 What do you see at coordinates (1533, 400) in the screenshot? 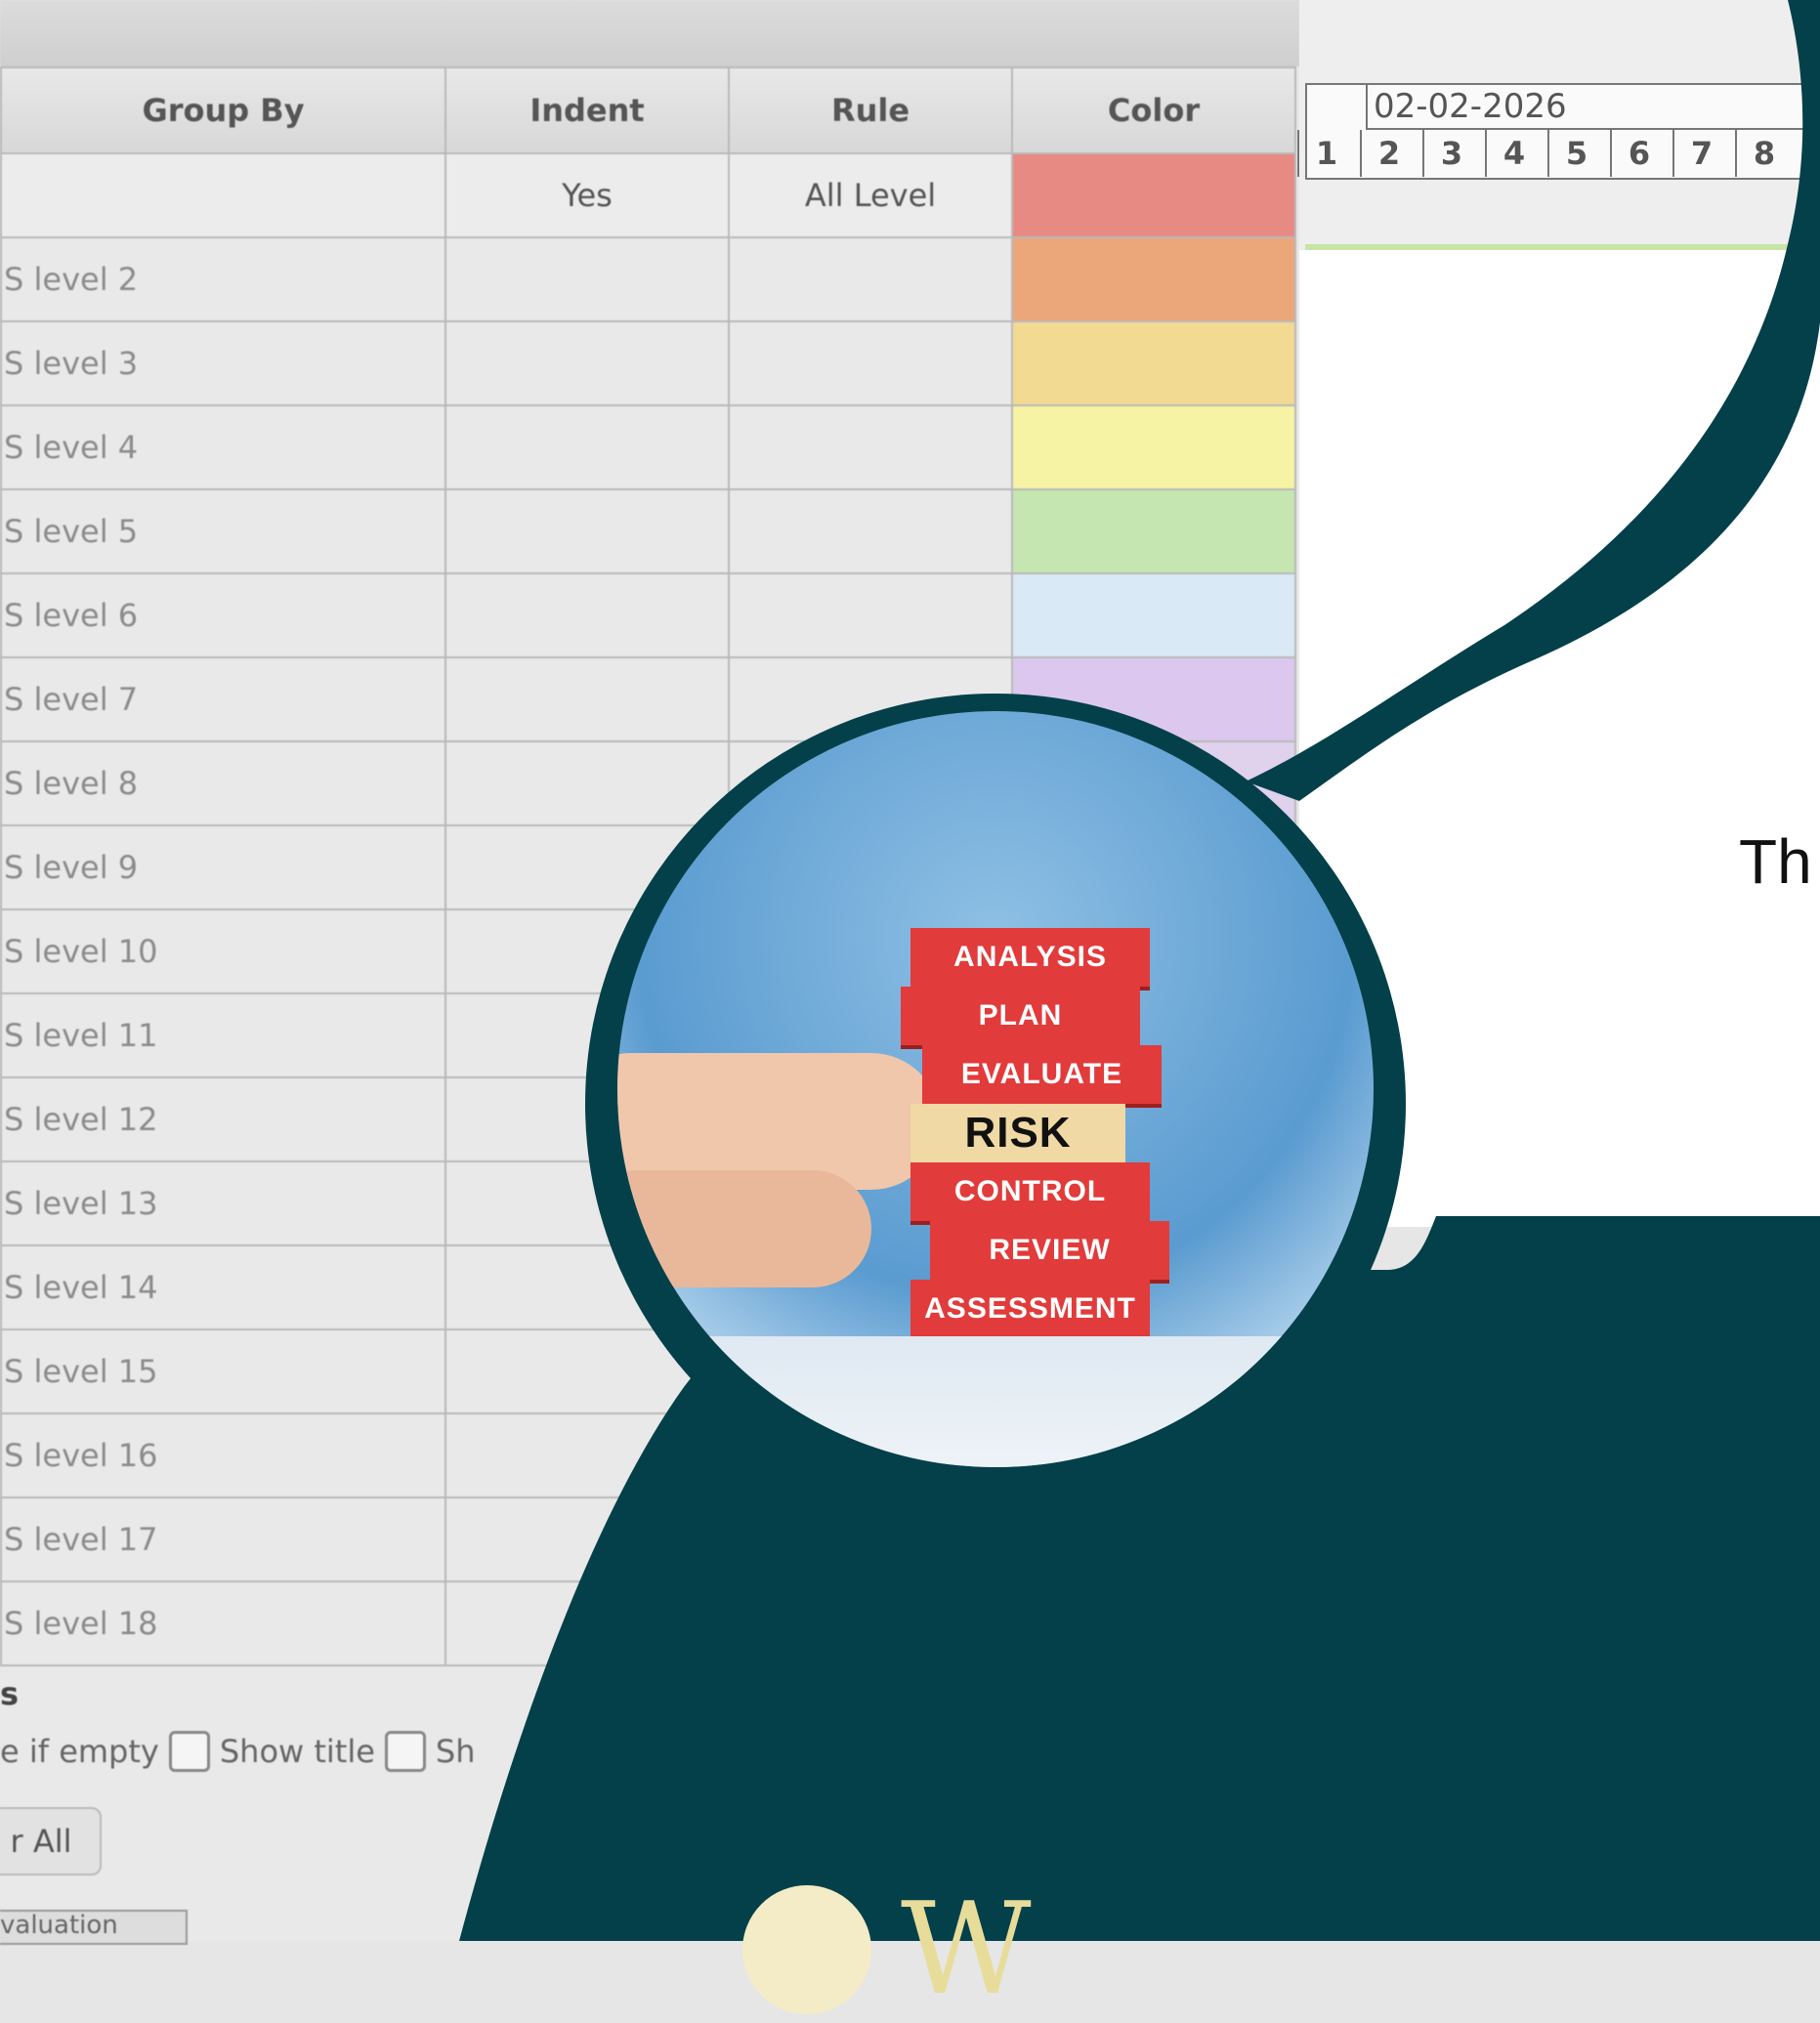
I see `teal-swoosh-top` at bounding box center [1533, 400].